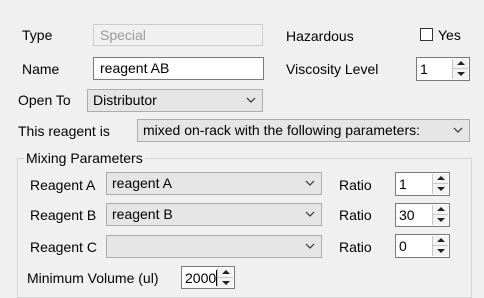 Image resolution: width=484 pixels, height=298 pixels. I want to click on min-volume-down-button, so click(225, 283).